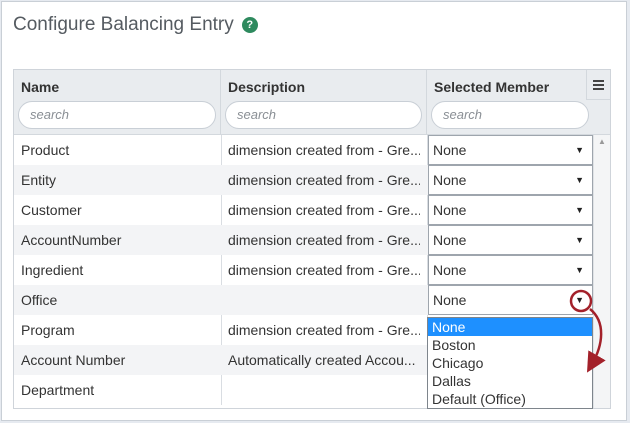  I want to click on dropdown-option-none: None, so click(510, 327).